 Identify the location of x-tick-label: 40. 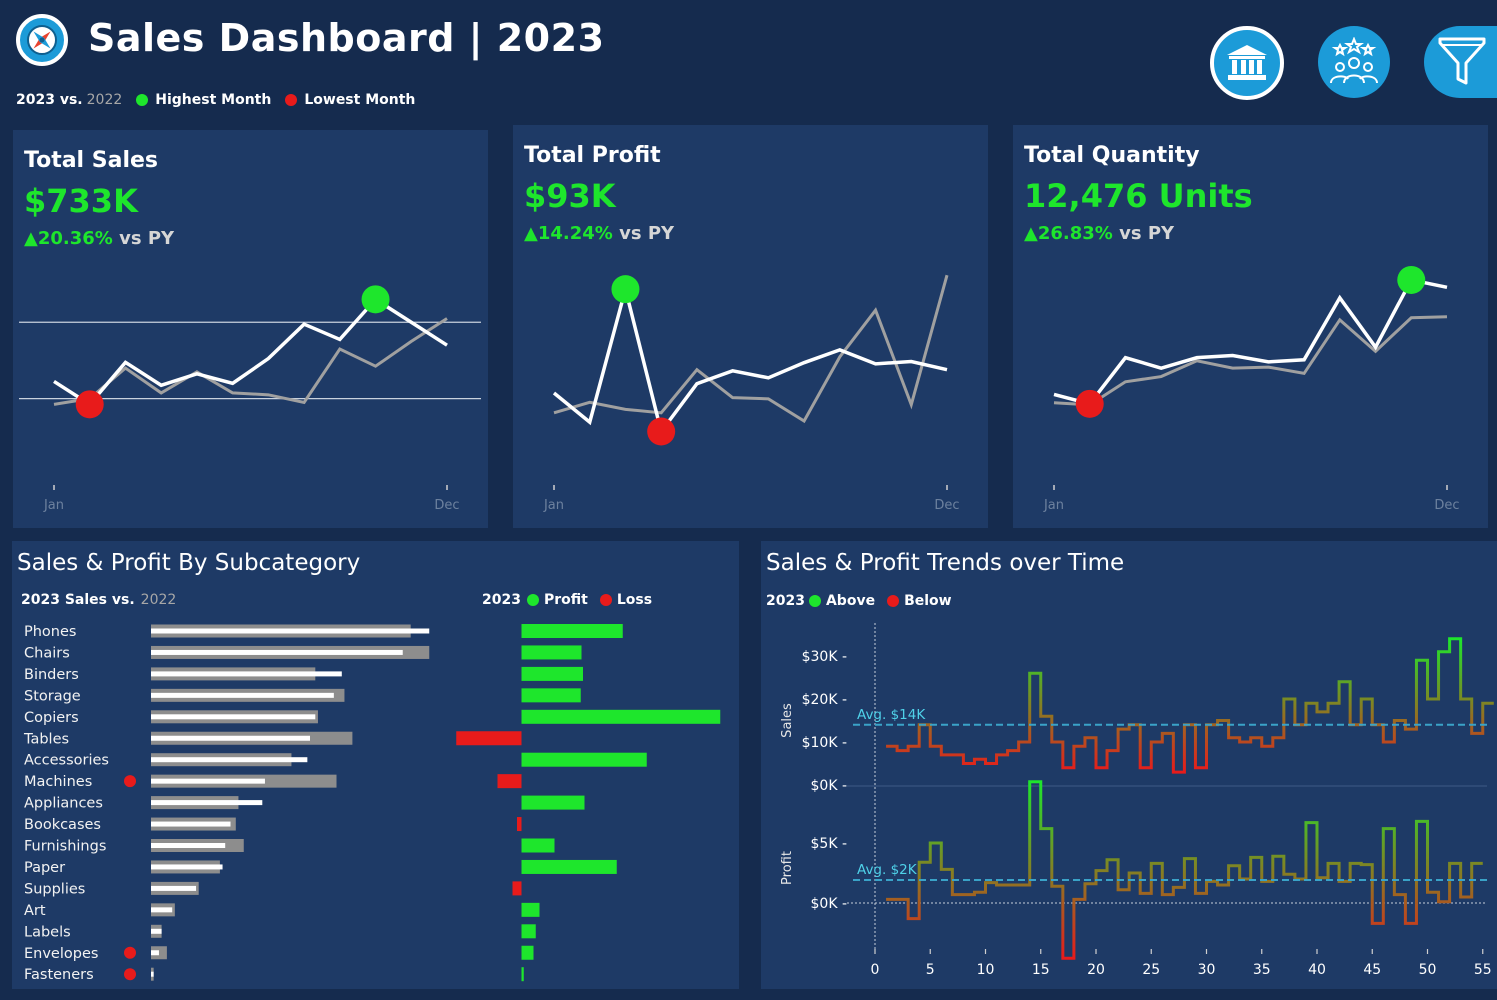
(1317, 970).